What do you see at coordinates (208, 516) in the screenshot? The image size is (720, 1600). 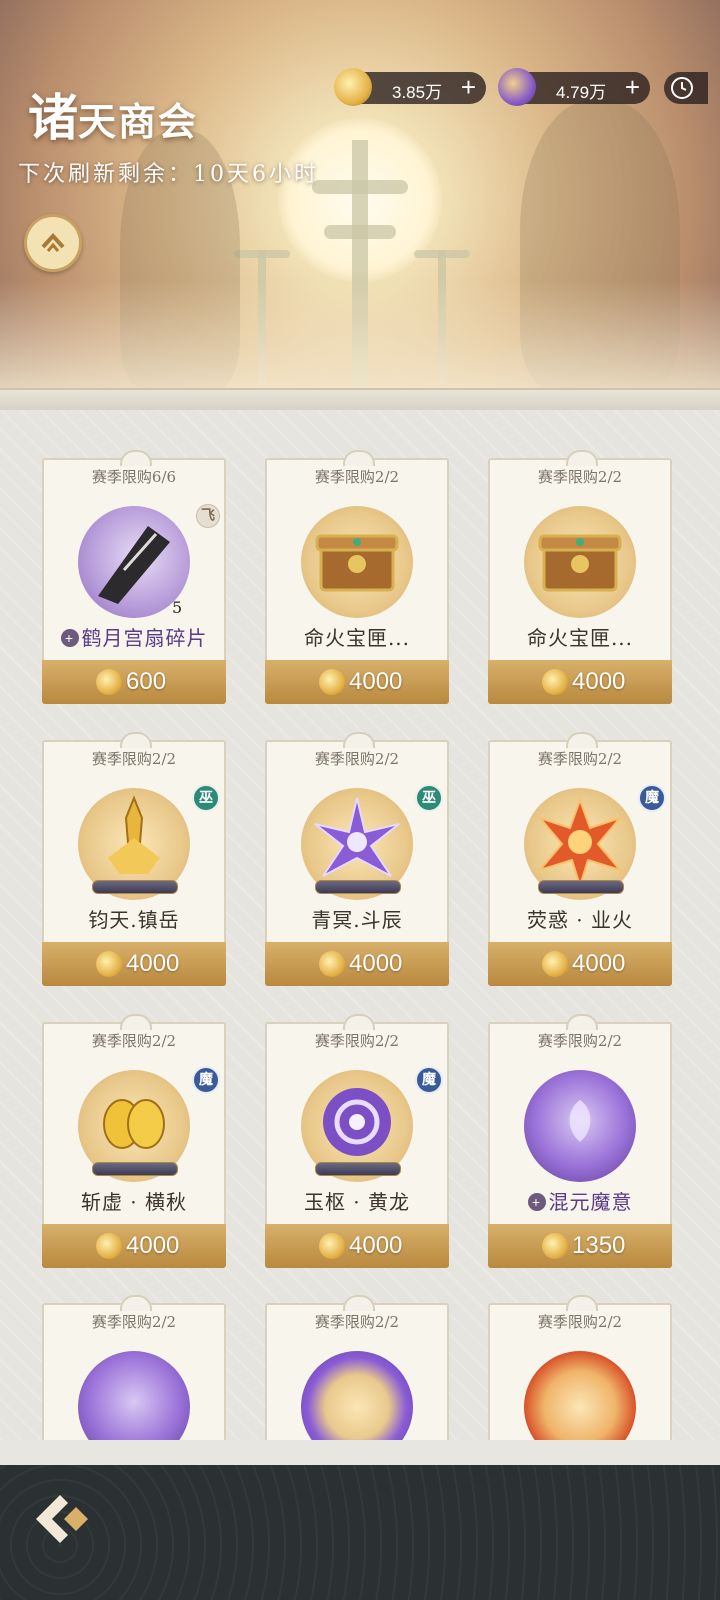 I see `faction-badge: 飞` at bounding box center [208, 516].